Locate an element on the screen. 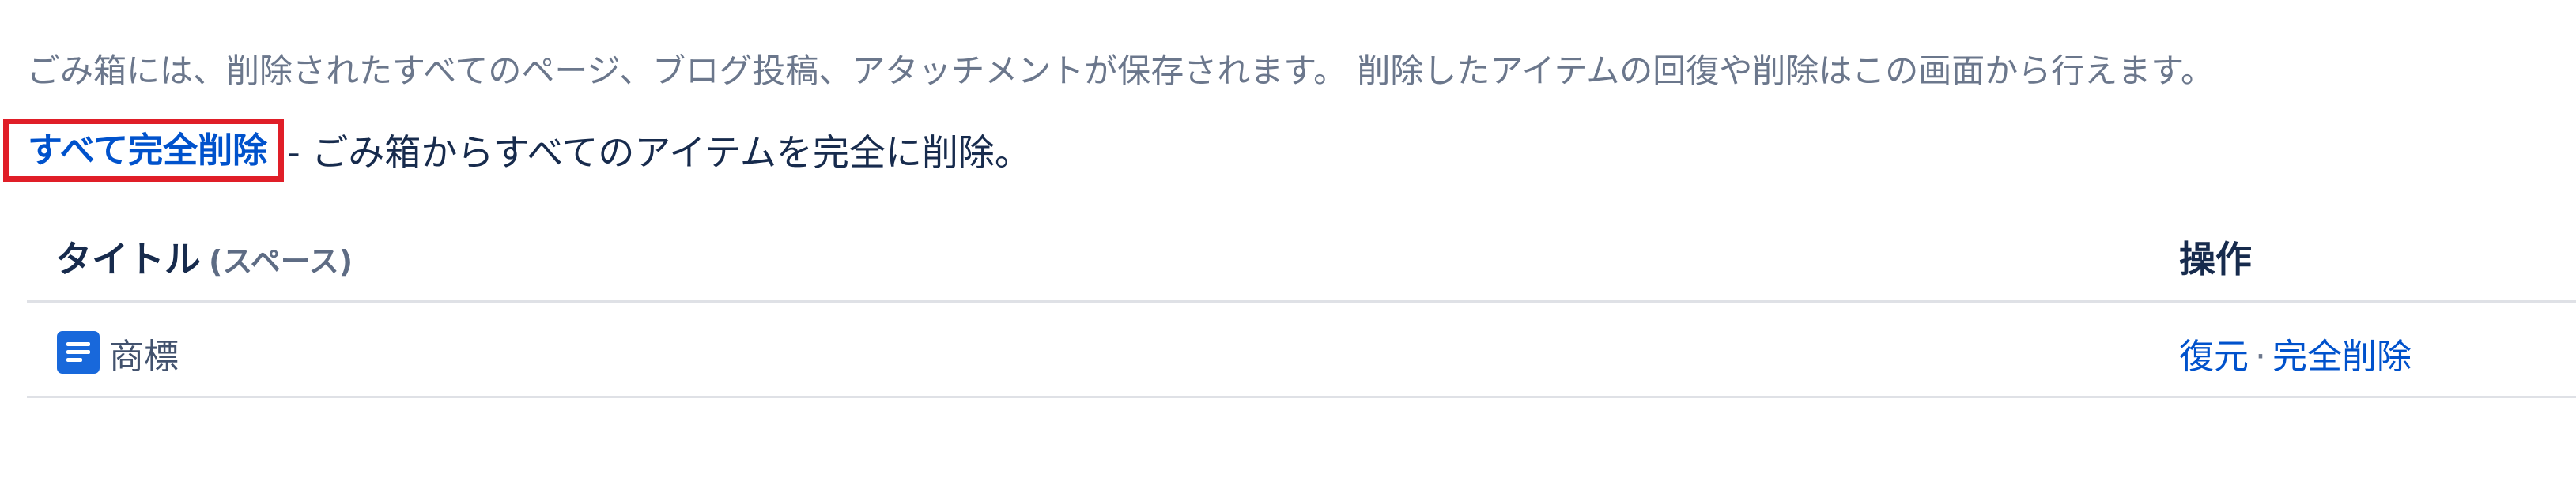 This screenshot has height=497, width=2576. column-header-title: タイトル (スペース) is located at coordinates (204, 257).